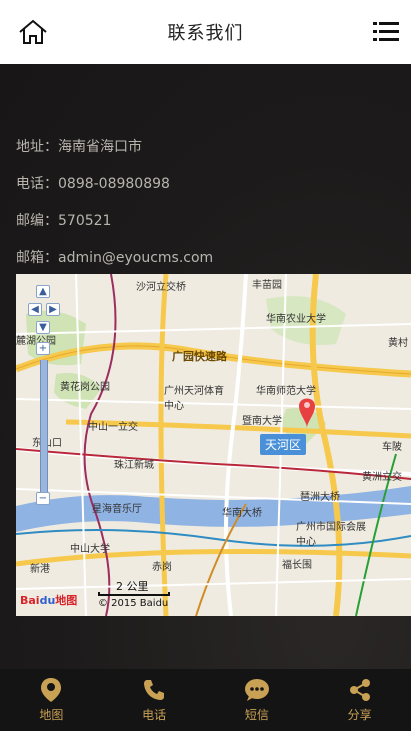  Describe the element at coordinates (286, 391) in the screenshot. I see `map-label: 华南师范大学` at that location.